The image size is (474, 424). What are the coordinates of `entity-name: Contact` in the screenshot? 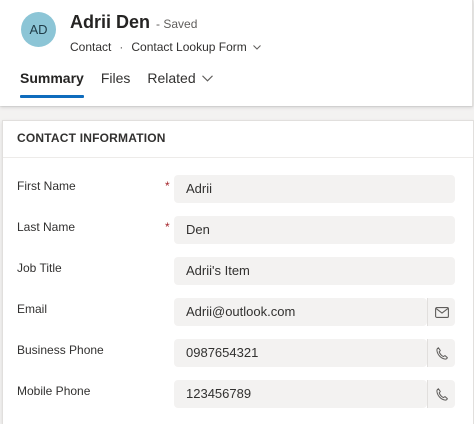 It's located at (91, 47).